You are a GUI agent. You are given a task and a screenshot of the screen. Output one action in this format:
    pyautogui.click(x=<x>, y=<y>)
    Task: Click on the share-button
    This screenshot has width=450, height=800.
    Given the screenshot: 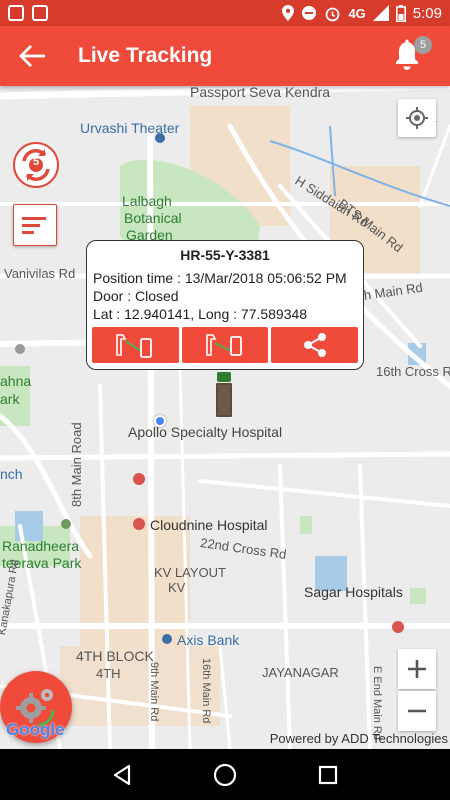 What is the action you would take?
    pyautogui.click(x=315, y=345)
    